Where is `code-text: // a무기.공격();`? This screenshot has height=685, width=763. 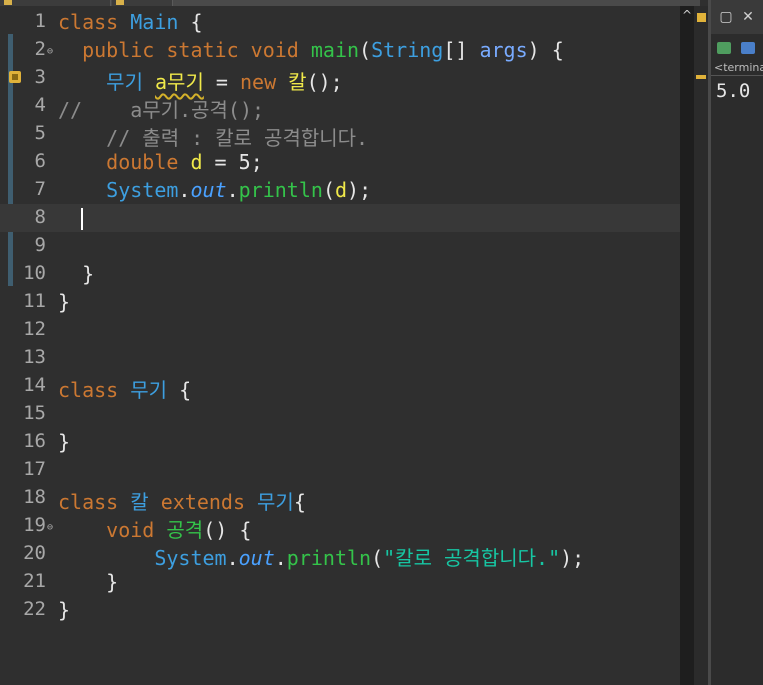 code-text: // a무기.공격(); is located at coordinates (161, 108).